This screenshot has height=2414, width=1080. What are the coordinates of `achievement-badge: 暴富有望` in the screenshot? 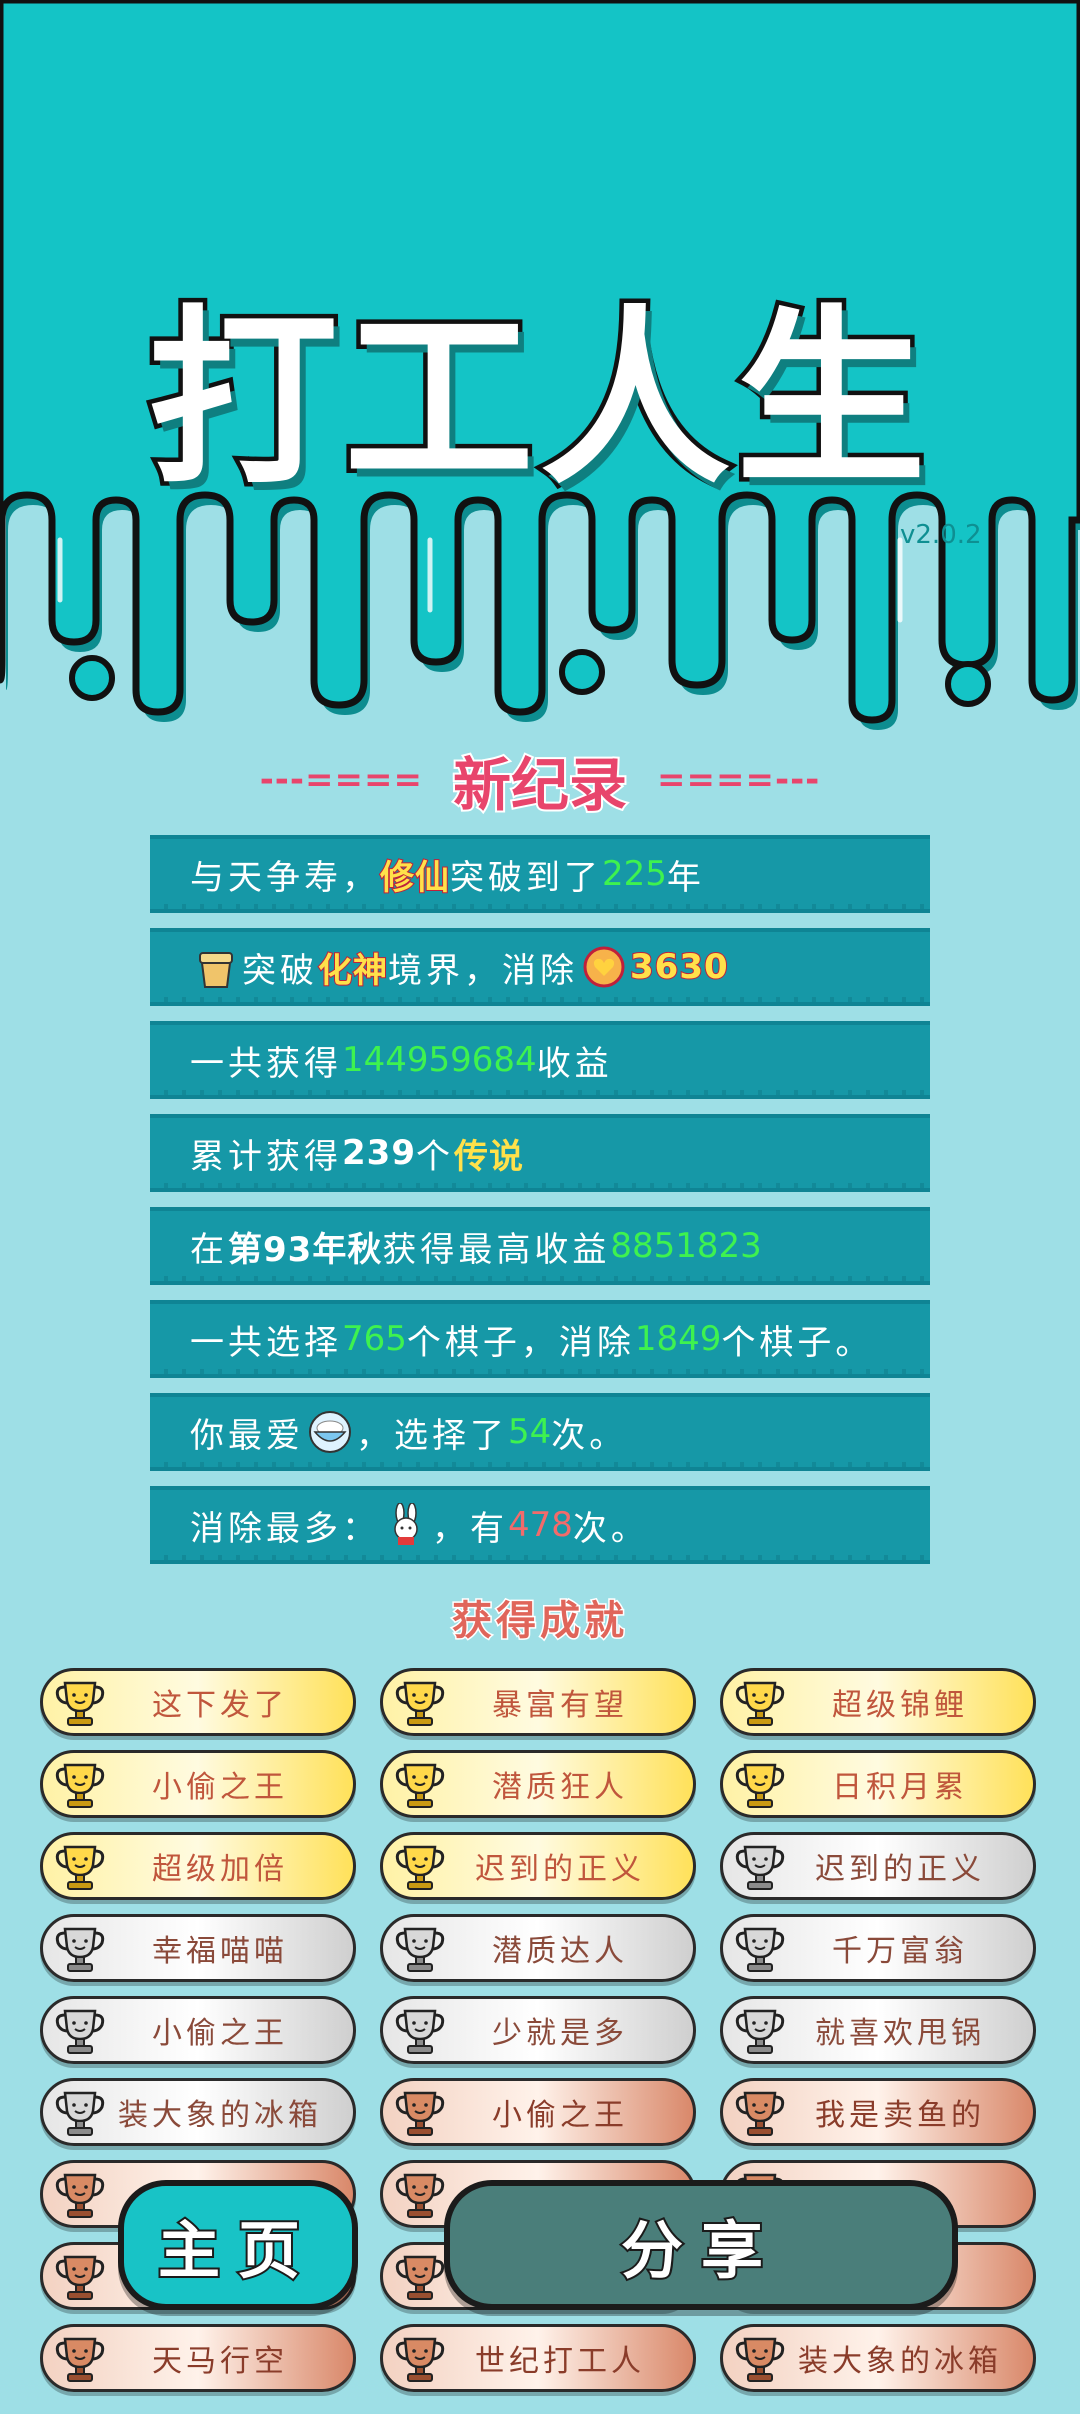 It's located at (538, 1702).